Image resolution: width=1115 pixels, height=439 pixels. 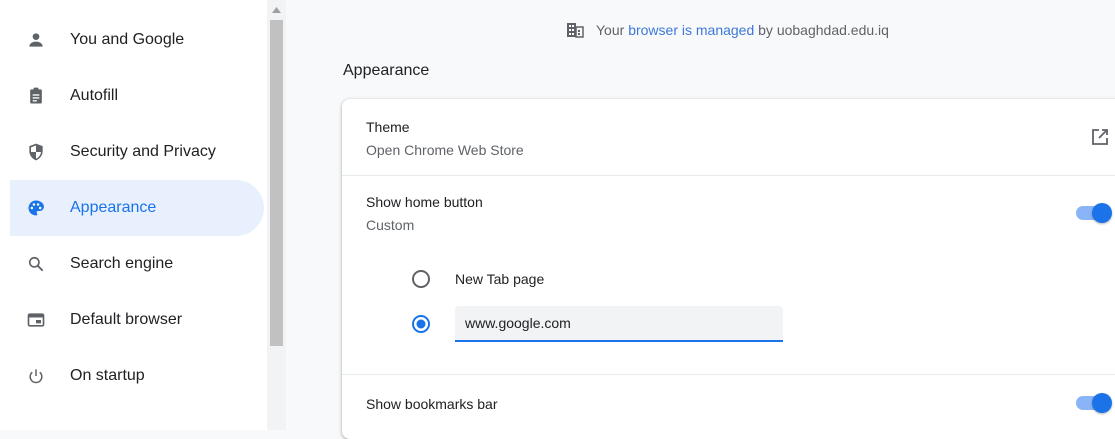 What do you see at coordinates (386, 70) in the screenshot?
I see `section-title: Appearance` at bounding box center [386, 70].